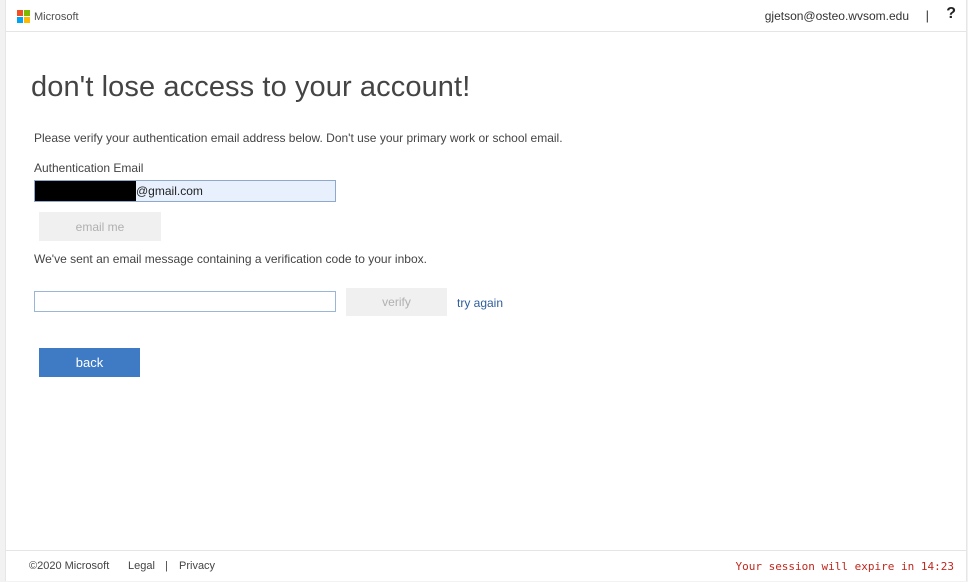 This screenshot has height=582, width=968. Describe the element at coordinates (251, 87) in the screenshot. I see `page-title: don't lose access to your account!` at that location.